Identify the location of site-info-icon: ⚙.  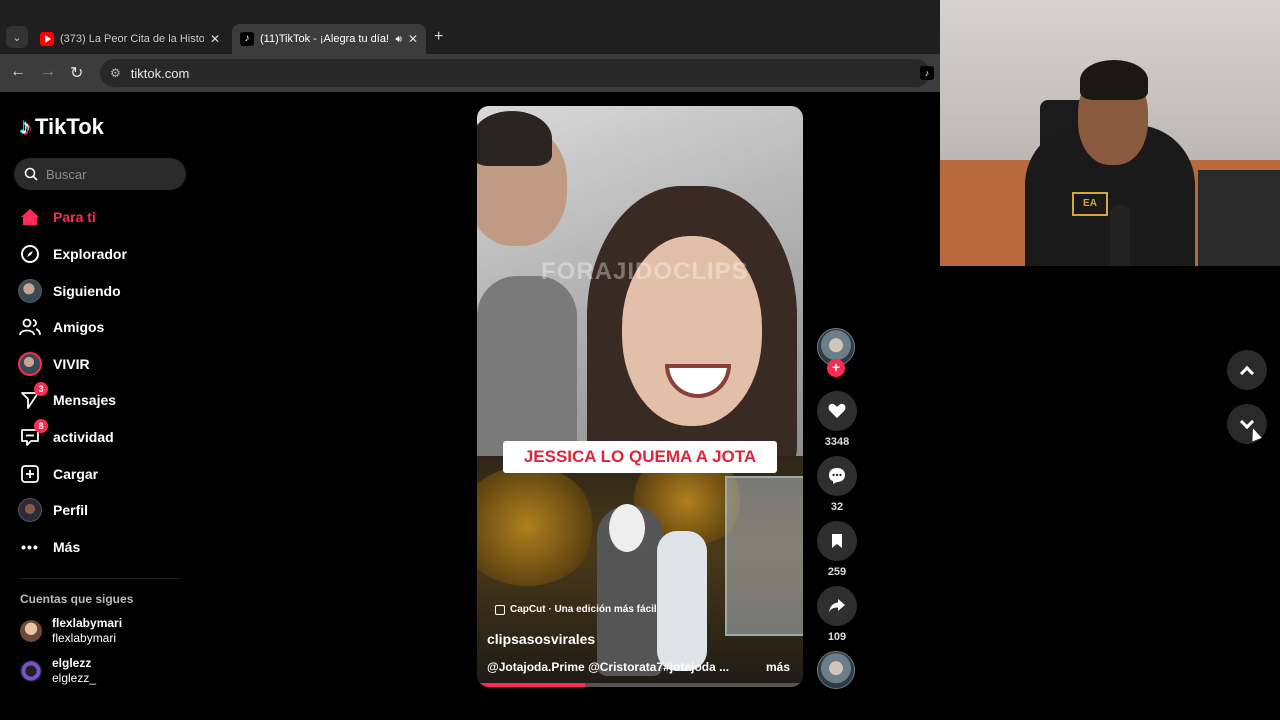
(115, 73).